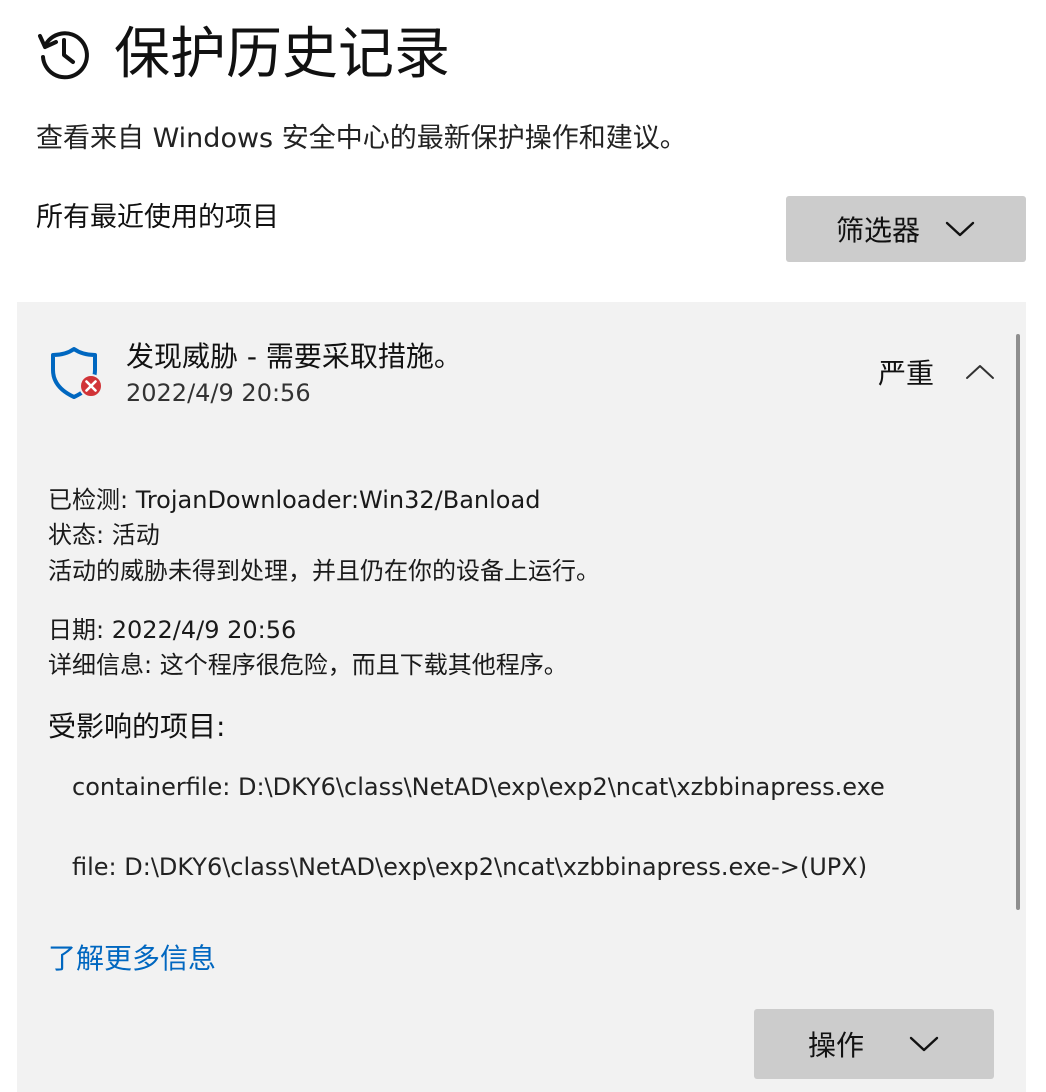  Describe the element at coordinates (218, 393) in the screenshot. I see `threat-timestamp: 2022/4/9 20:56` at that location.